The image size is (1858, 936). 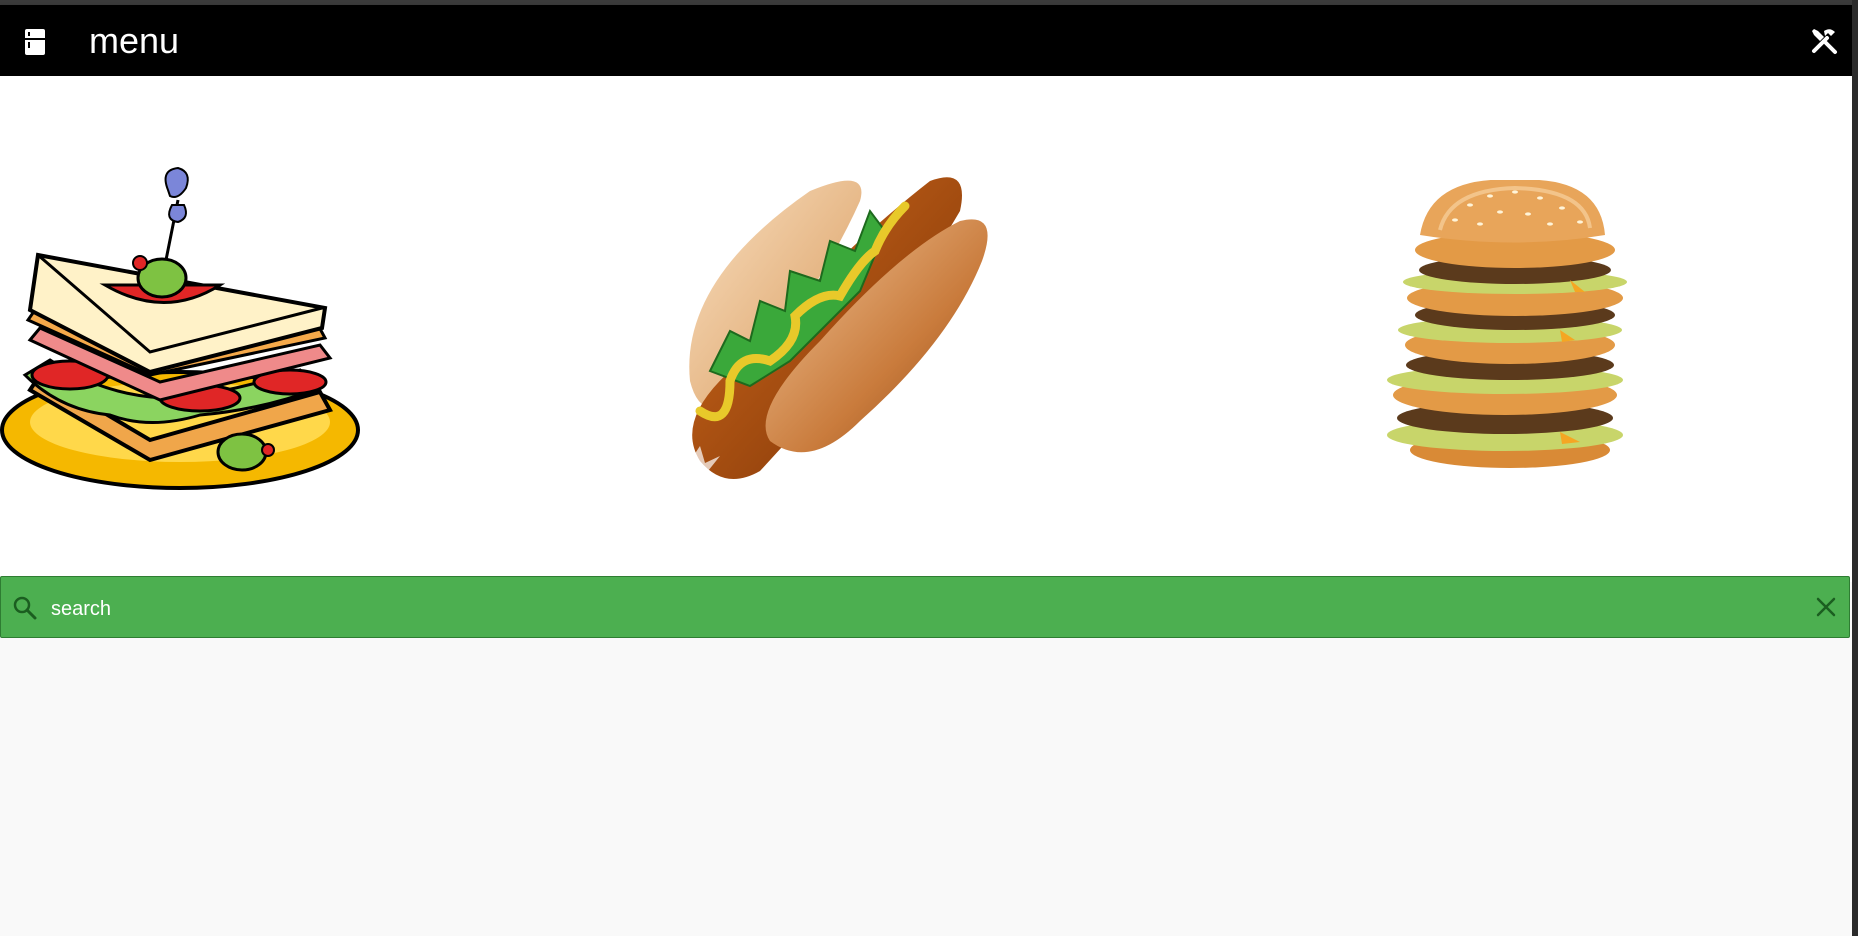 I want to click on food-item-burger, so click(x=1515, y=326).